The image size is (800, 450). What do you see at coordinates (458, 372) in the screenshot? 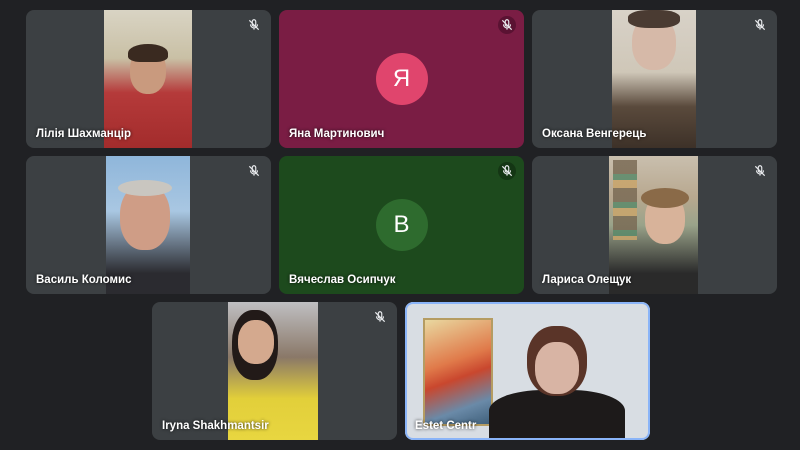
I see `painting` at bounding box center [458, 372].